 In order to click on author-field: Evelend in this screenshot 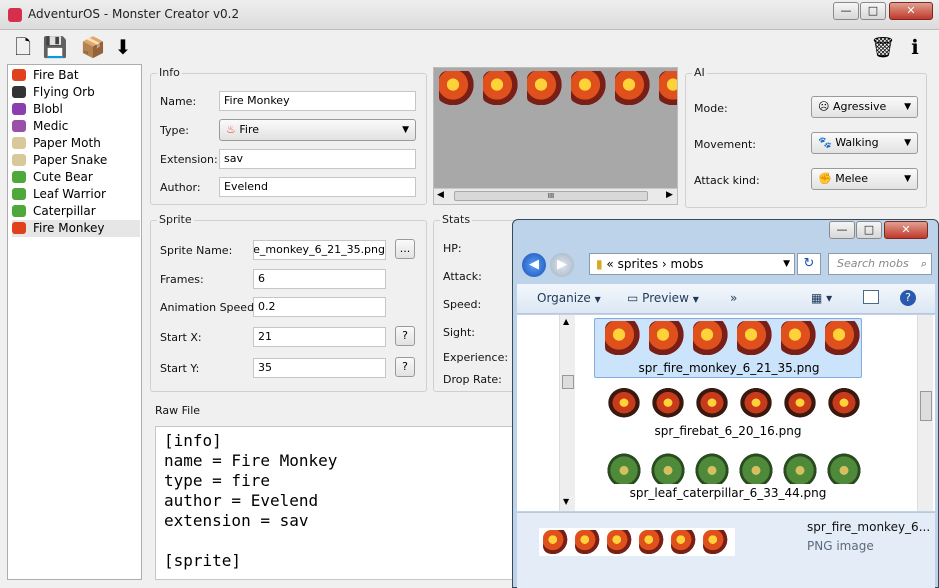, I will do `click(317, 187)`.